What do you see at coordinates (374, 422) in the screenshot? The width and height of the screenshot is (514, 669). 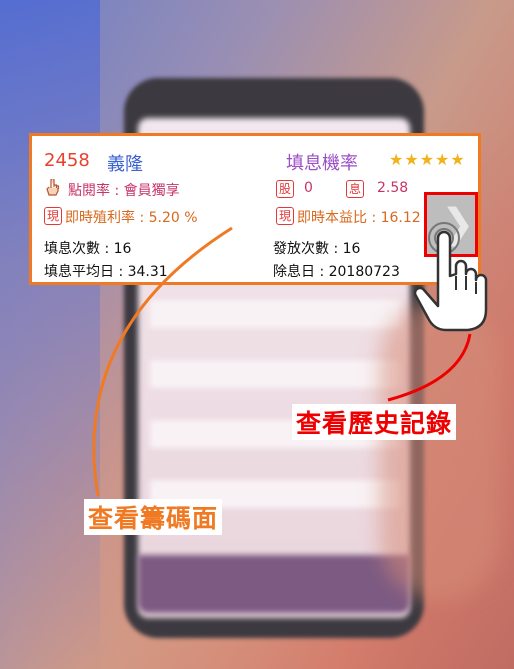 I see `view-history-label: 查看歷史記錄` at bounding box center [374, 422].